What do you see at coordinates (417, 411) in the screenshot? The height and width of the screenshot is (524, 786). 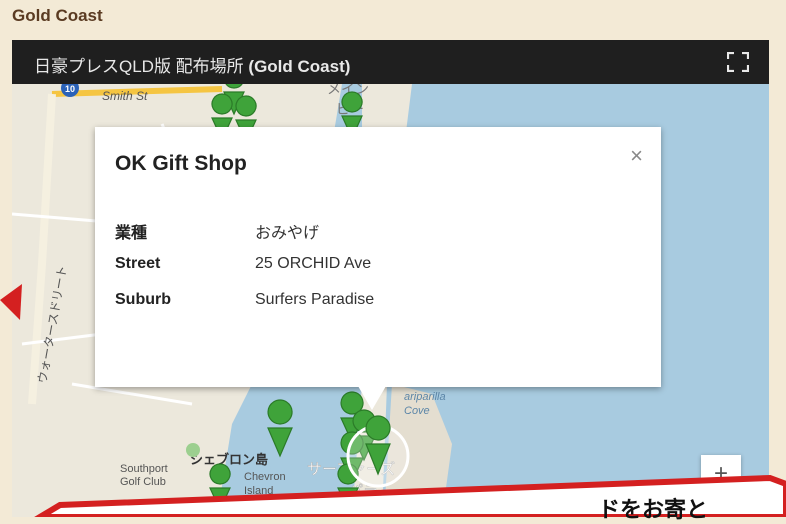 I see `label-cove2: Cove` at bounding box center [417, 411].